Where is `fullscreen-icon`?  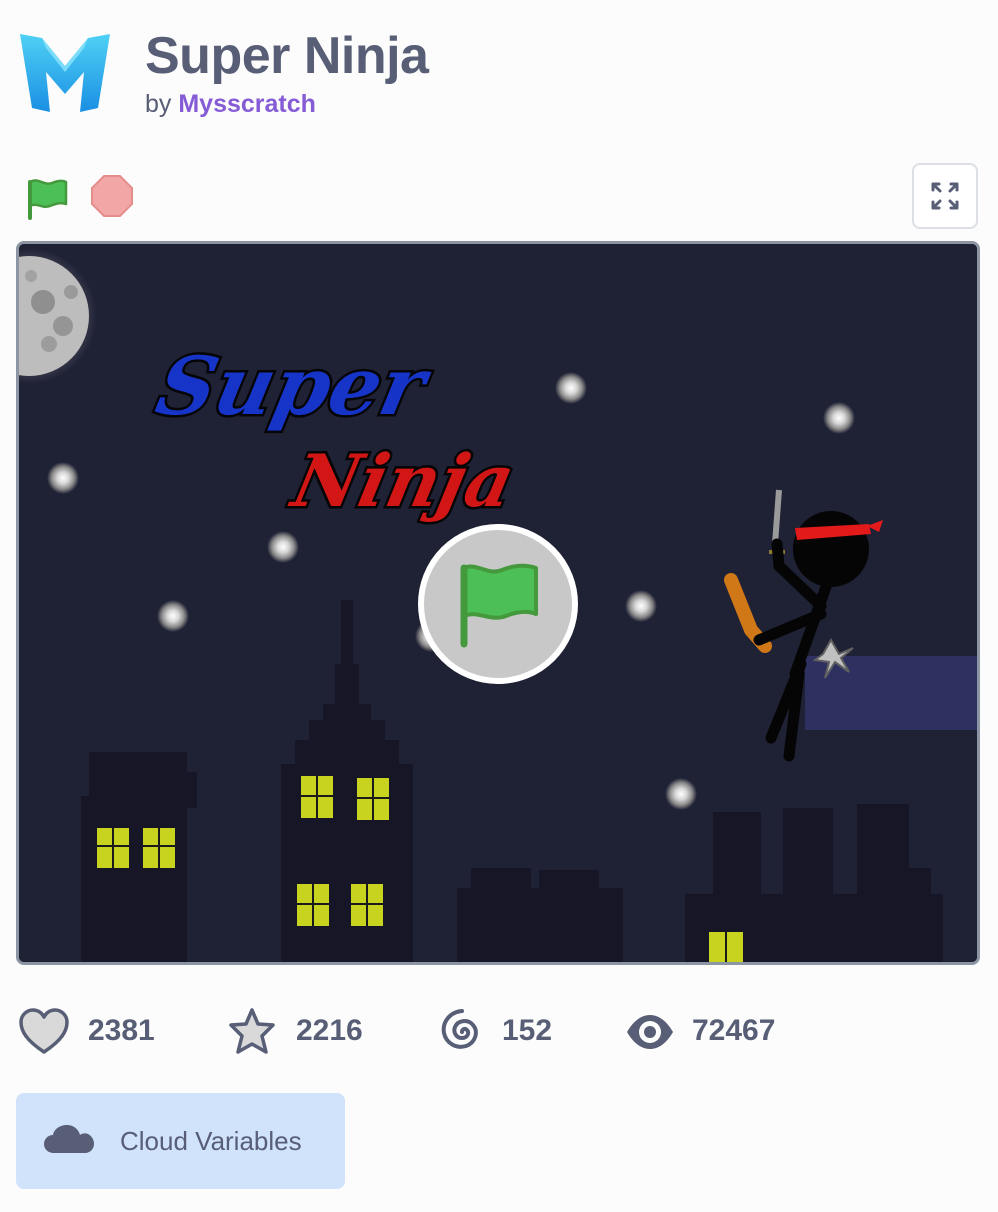
fullscreen-icon is located at coordinates (945, 196).